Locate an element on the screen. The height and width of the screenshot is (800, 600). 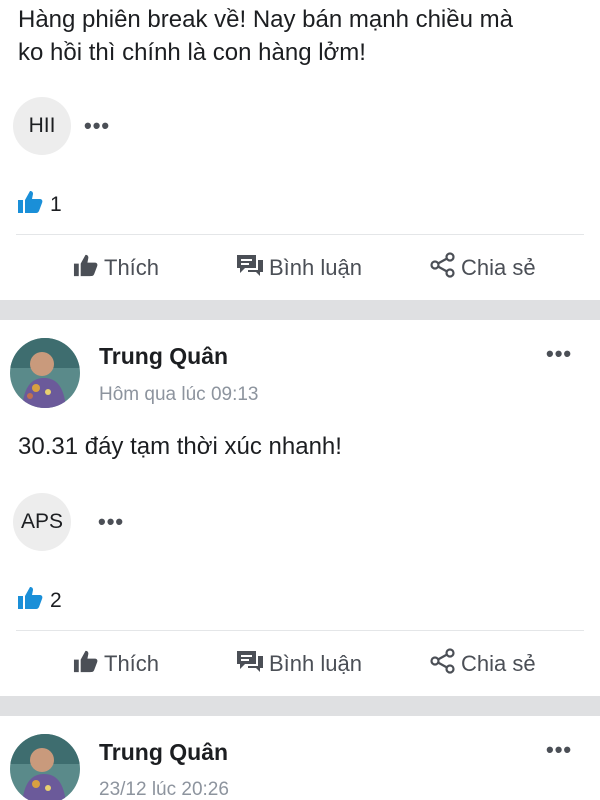
like-summary: 1 is located at coordinates (39, 205).